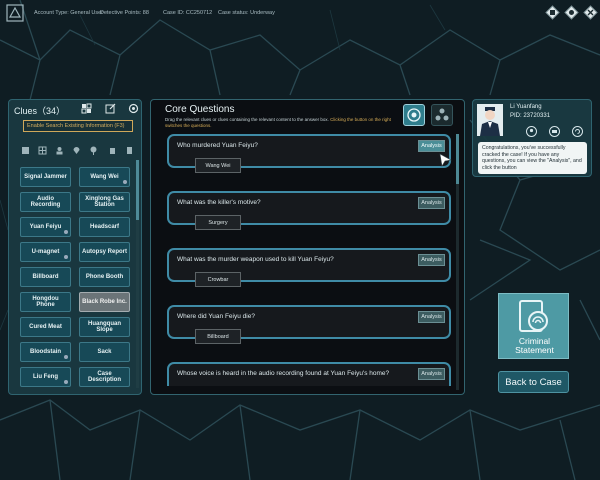 The image size is (600, 480). I want to click on question-text: What was the killer's motive?, so click(219, 202).